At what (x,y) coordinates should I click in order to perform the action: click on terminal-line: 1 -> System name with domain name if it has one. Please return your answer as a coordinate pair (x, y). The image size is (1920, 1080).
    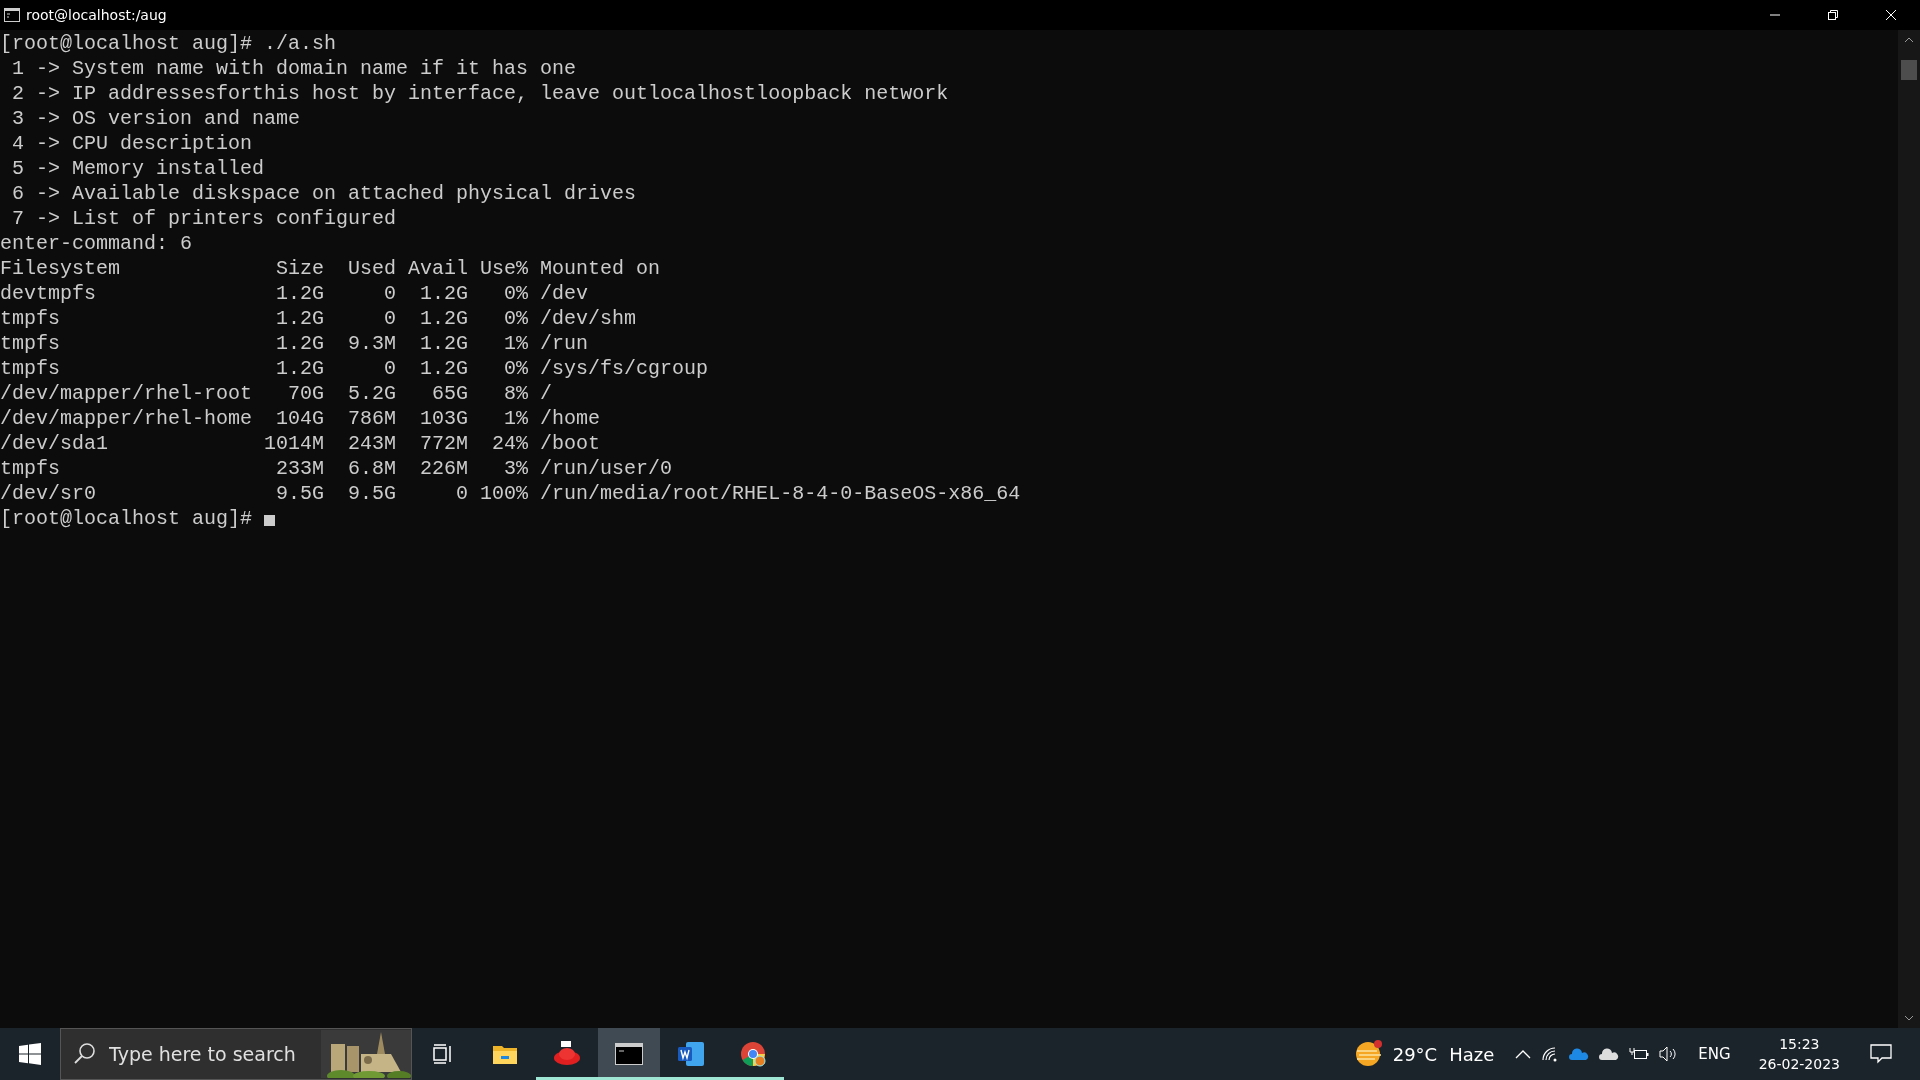
    Looking at the image, I should click on (294, 68).